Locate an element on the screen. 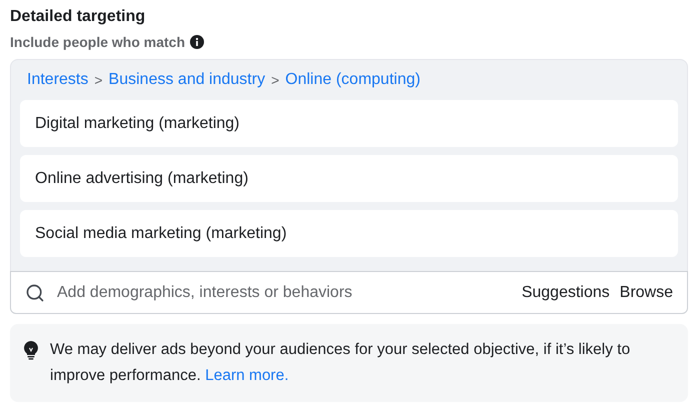  selected-interest: Social media marketing (marketing) is located at coordinates (349, 233).